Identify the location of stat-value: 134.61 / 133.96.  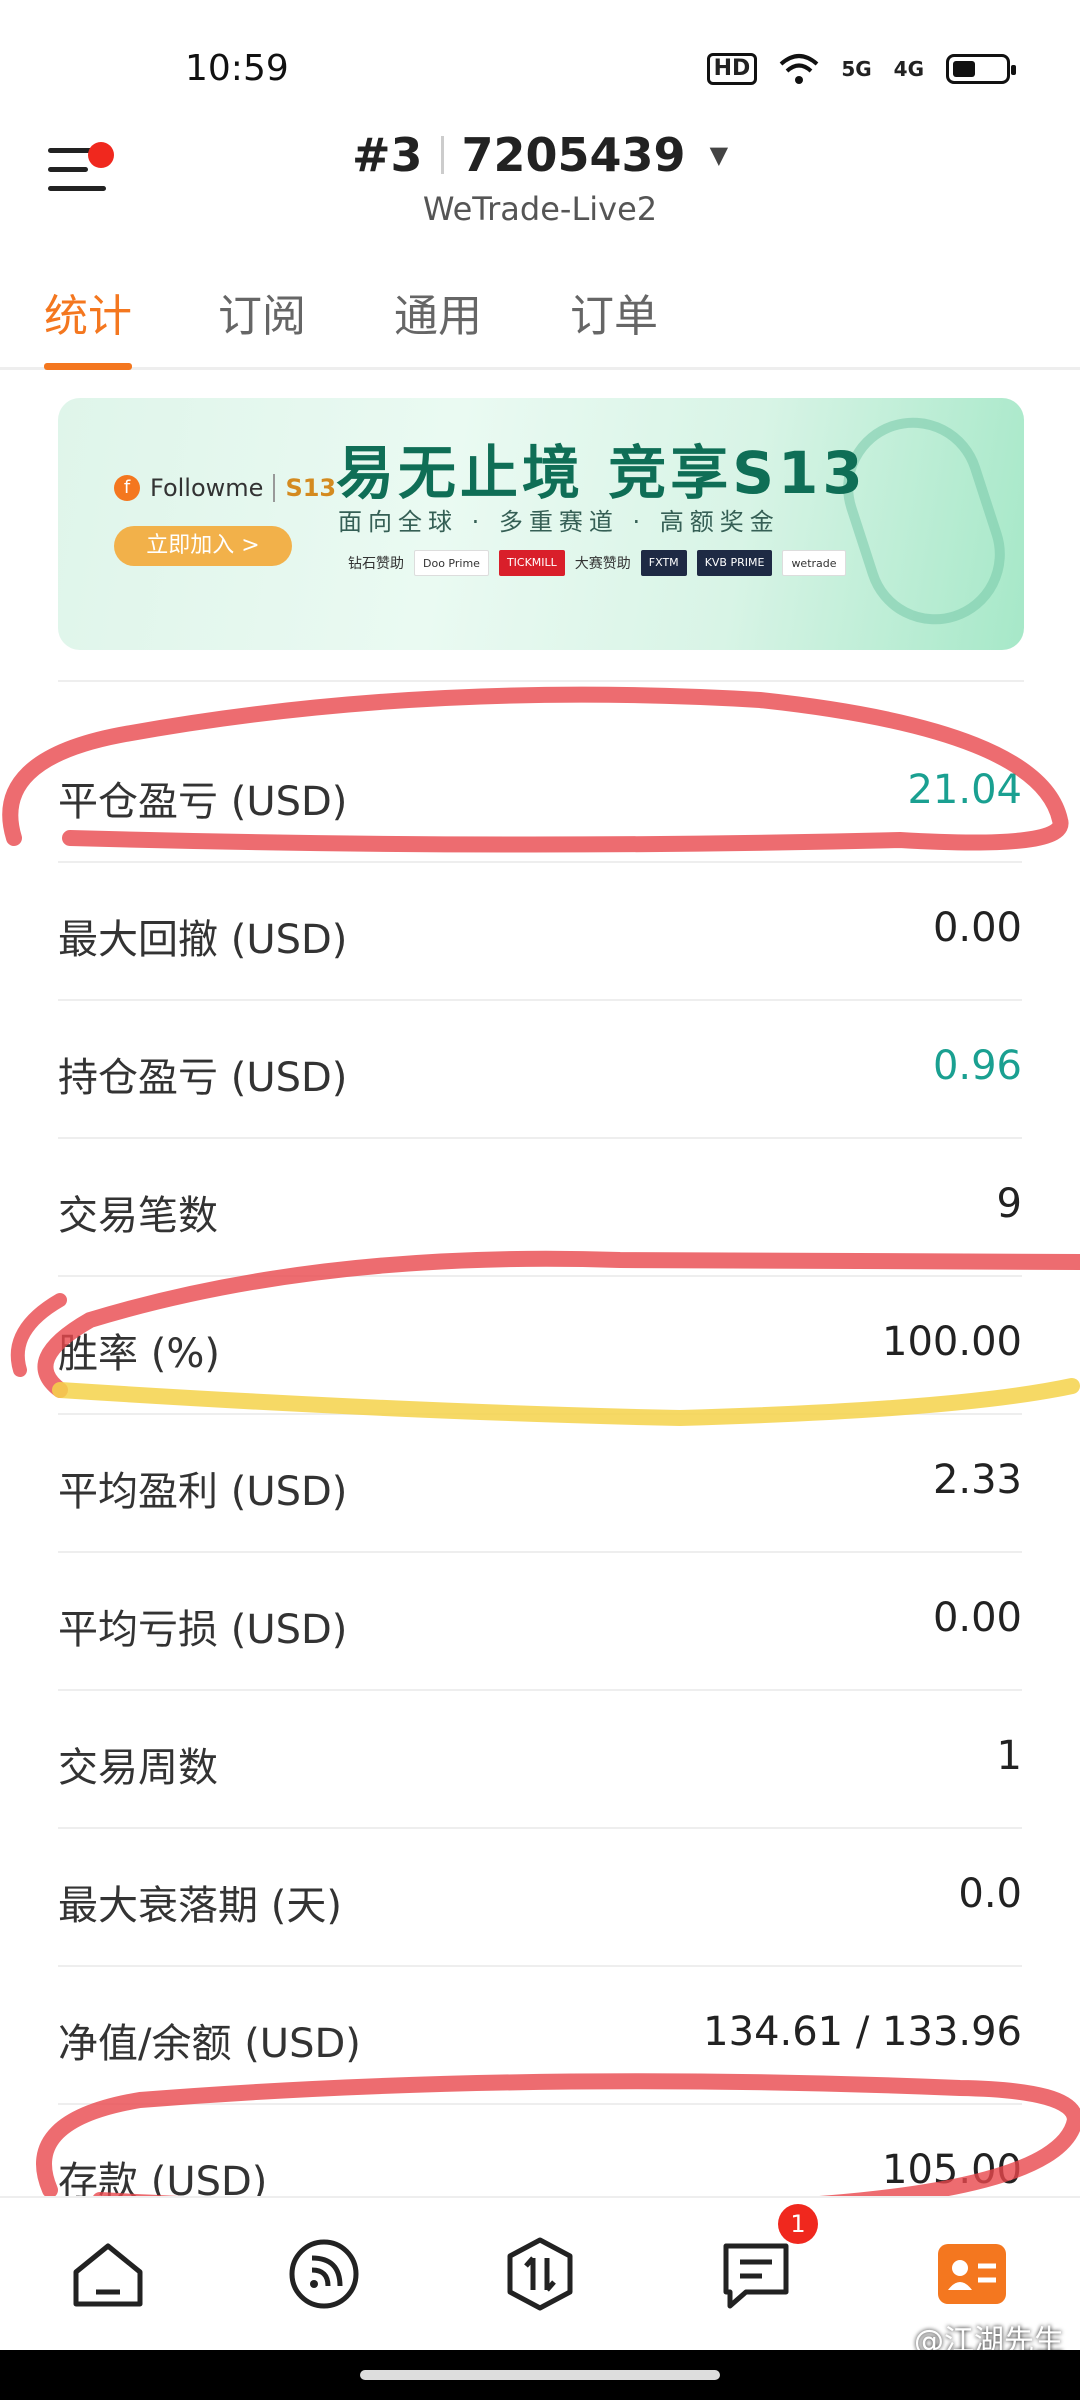
(862, 2032).